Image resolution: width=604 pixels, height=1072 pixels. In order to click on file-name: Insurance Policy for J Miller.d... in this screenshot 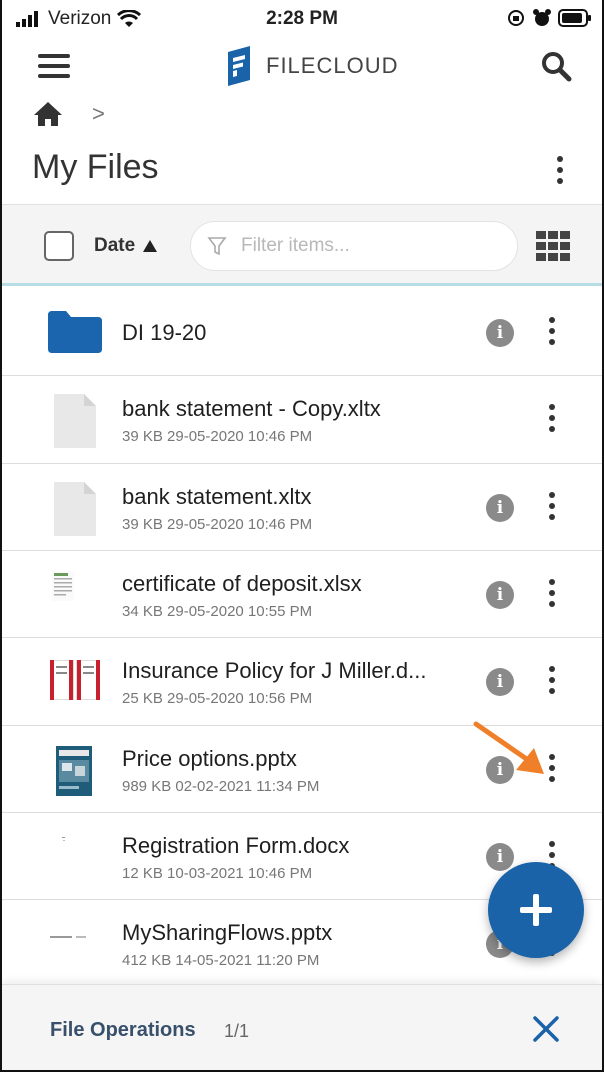, I will do `click(274, 670)`.